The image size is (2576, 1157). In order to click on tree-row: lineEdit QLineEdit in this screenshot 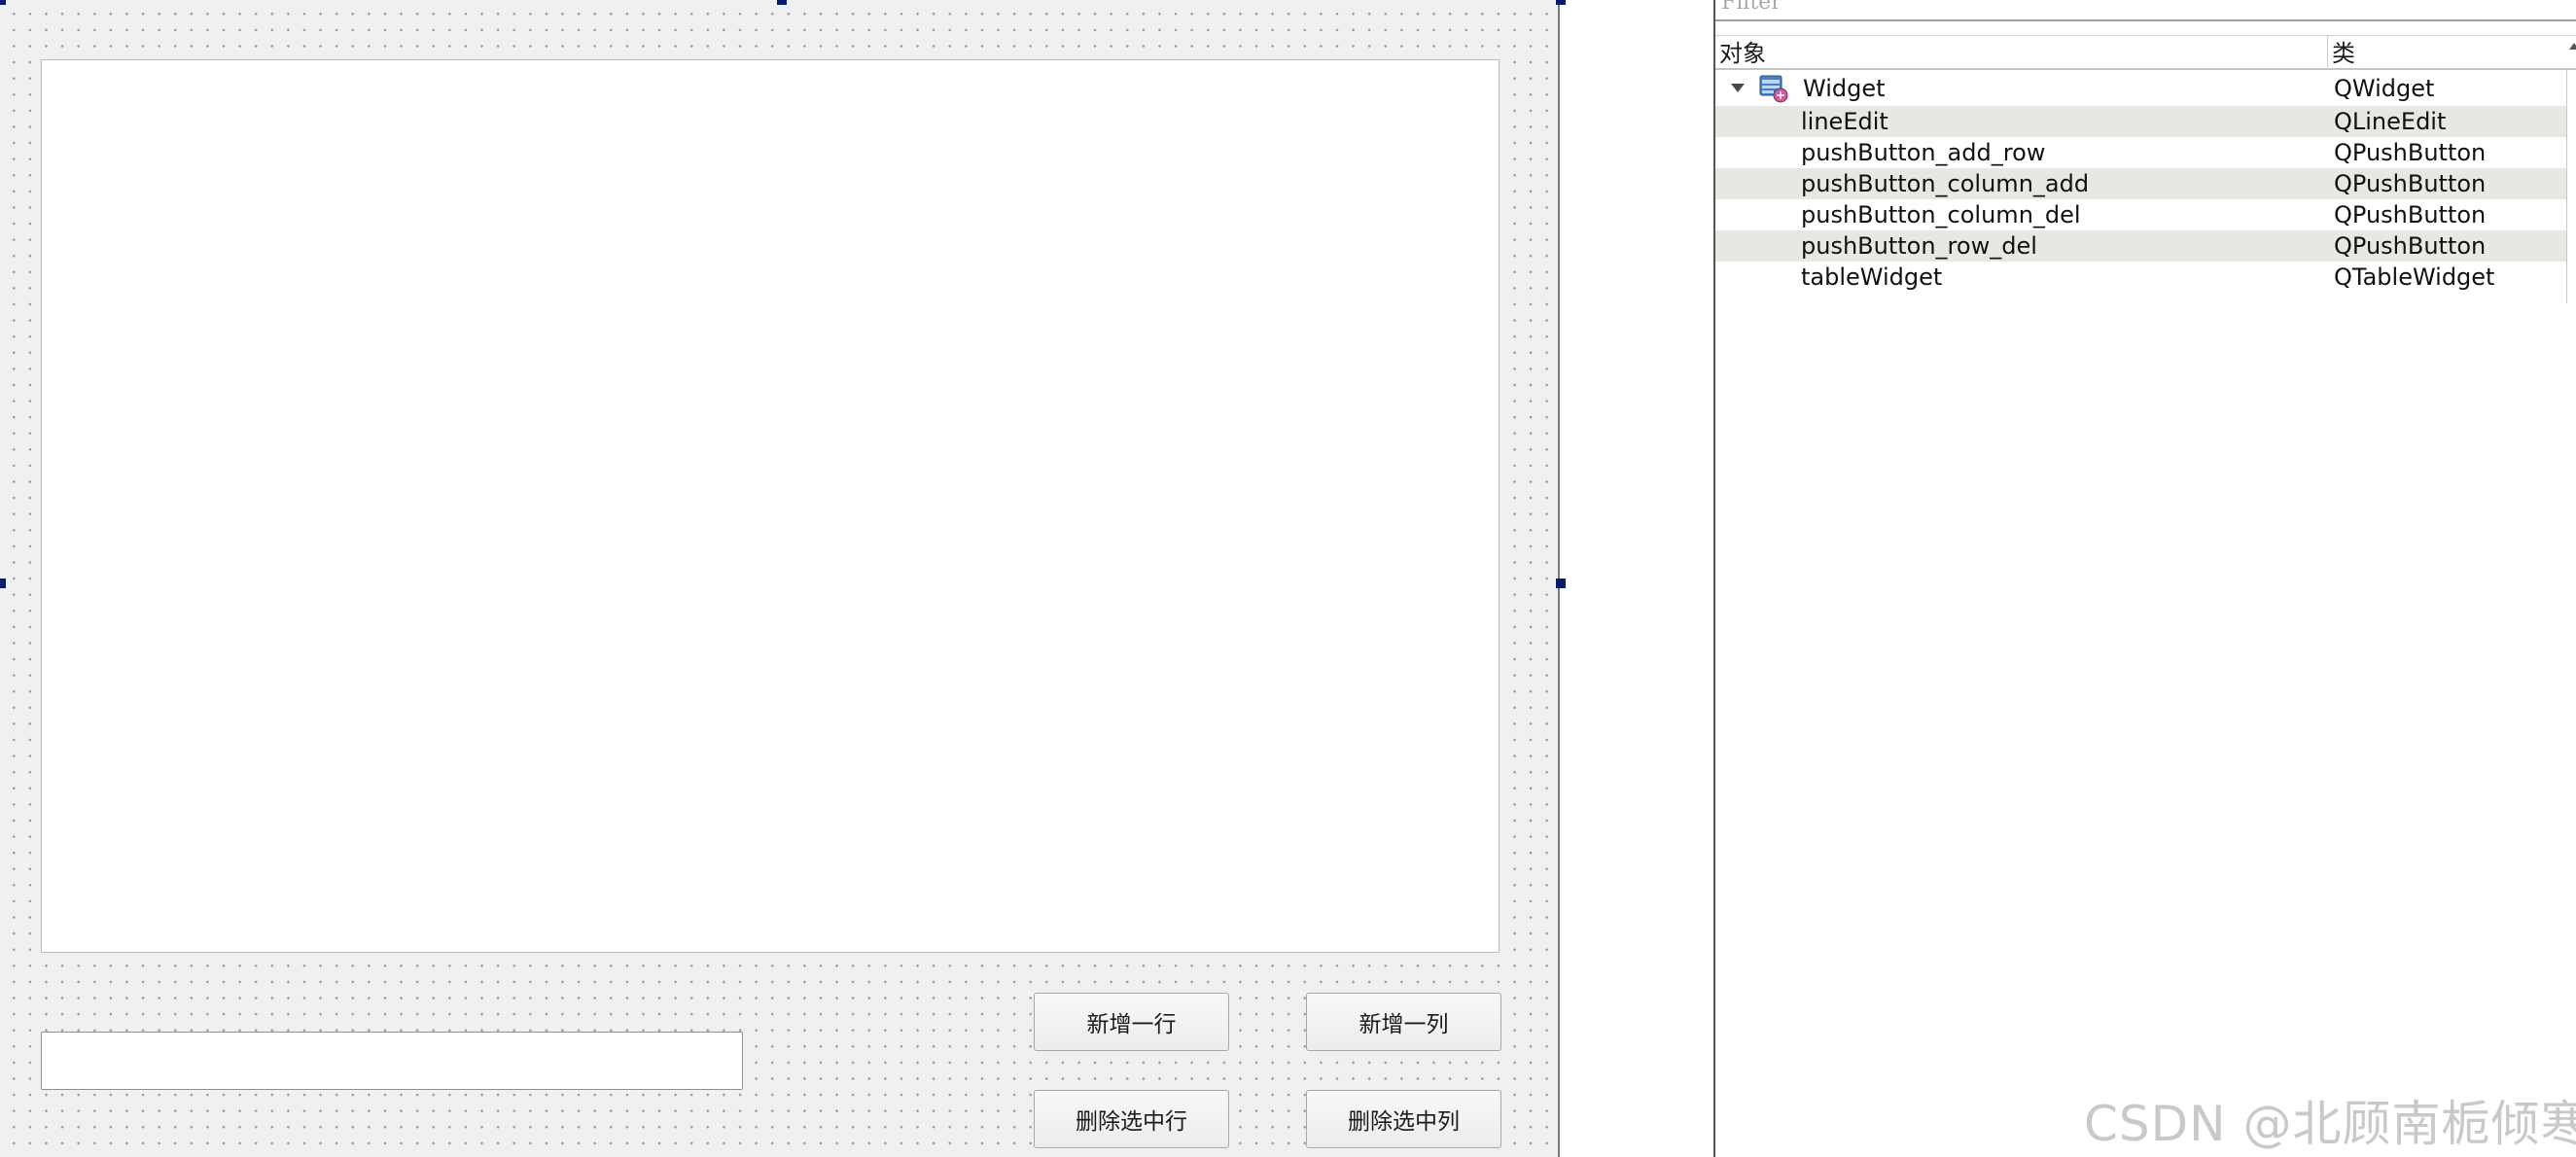, I will do `click(2140, 121)`.